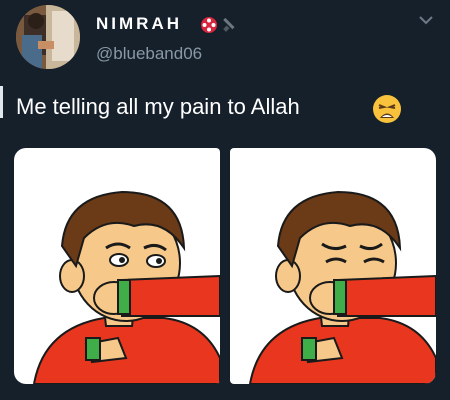 The image size is (450, 400). Describe the element at coordinates (229, 24) in the screenshot. I see `paintbrush-icon` at that location.